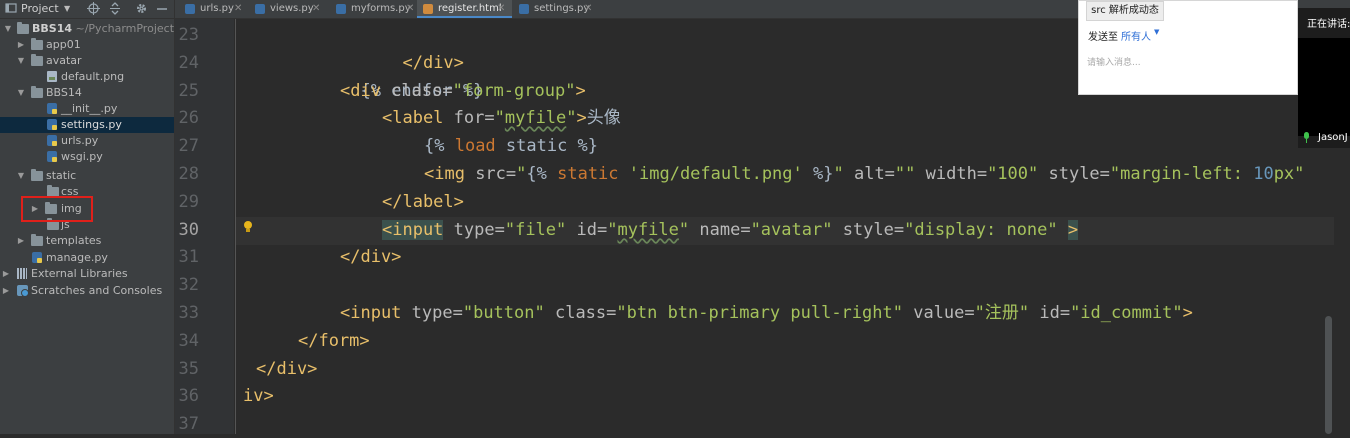  What do you see at coordinates (188, 369) in the screenshot?
I see `line-number: 35` at bounding box center [188, 369].